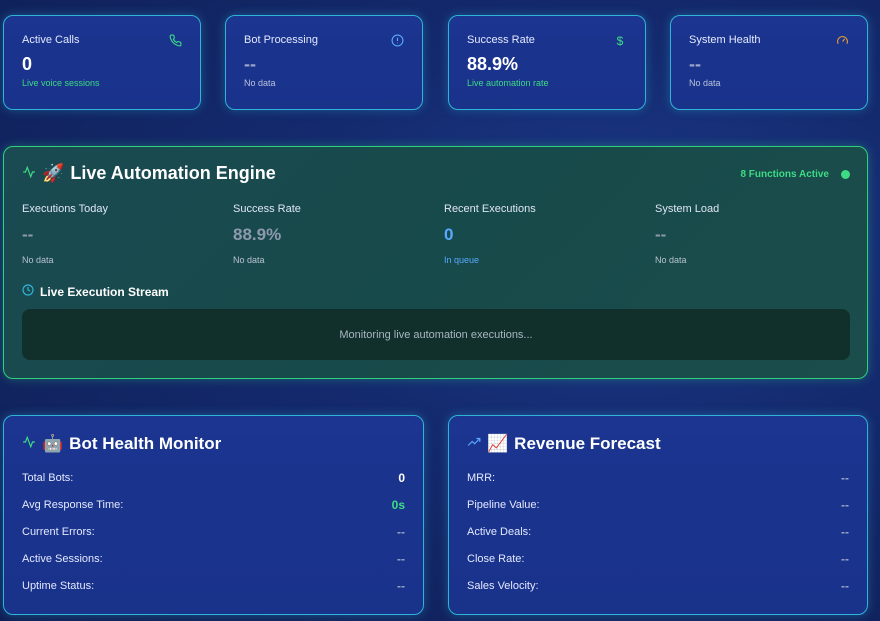  I want to click on row-label: Pipeline Value:, so click(503, 505).